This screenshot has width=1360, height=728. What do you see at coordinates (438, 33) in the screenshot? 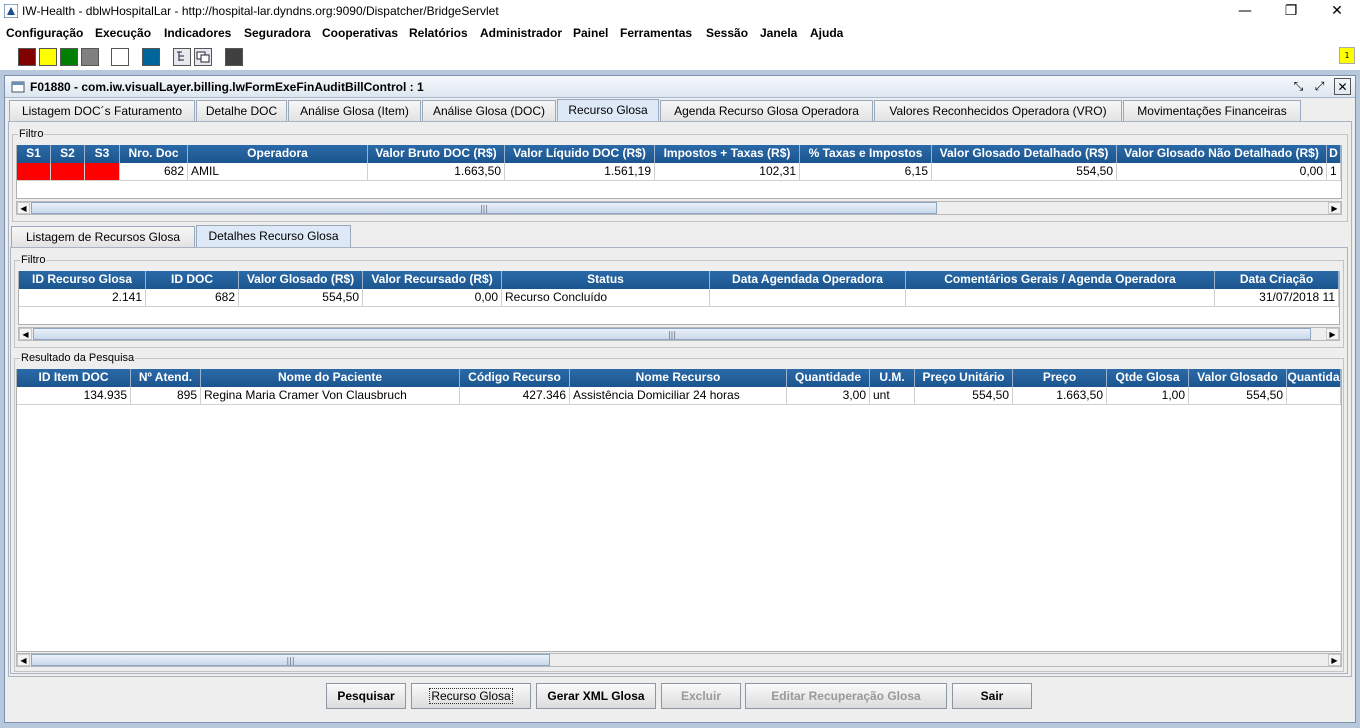
I see `menu-relatorios: Relatórios` at bounding box center [438, 33].